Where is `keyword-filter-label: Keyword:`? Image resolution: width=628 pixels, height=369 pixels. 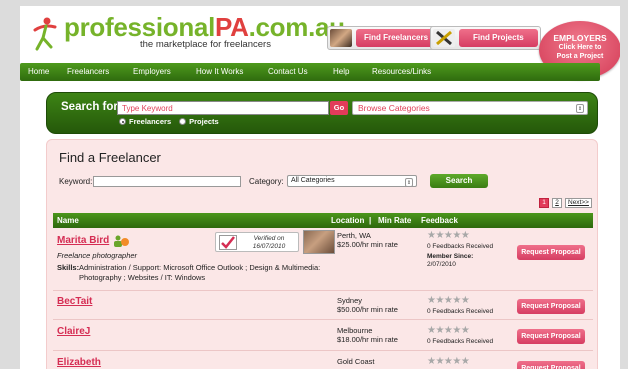 keyword-filter-label: Keyword: is located at coordinates (76, 181).